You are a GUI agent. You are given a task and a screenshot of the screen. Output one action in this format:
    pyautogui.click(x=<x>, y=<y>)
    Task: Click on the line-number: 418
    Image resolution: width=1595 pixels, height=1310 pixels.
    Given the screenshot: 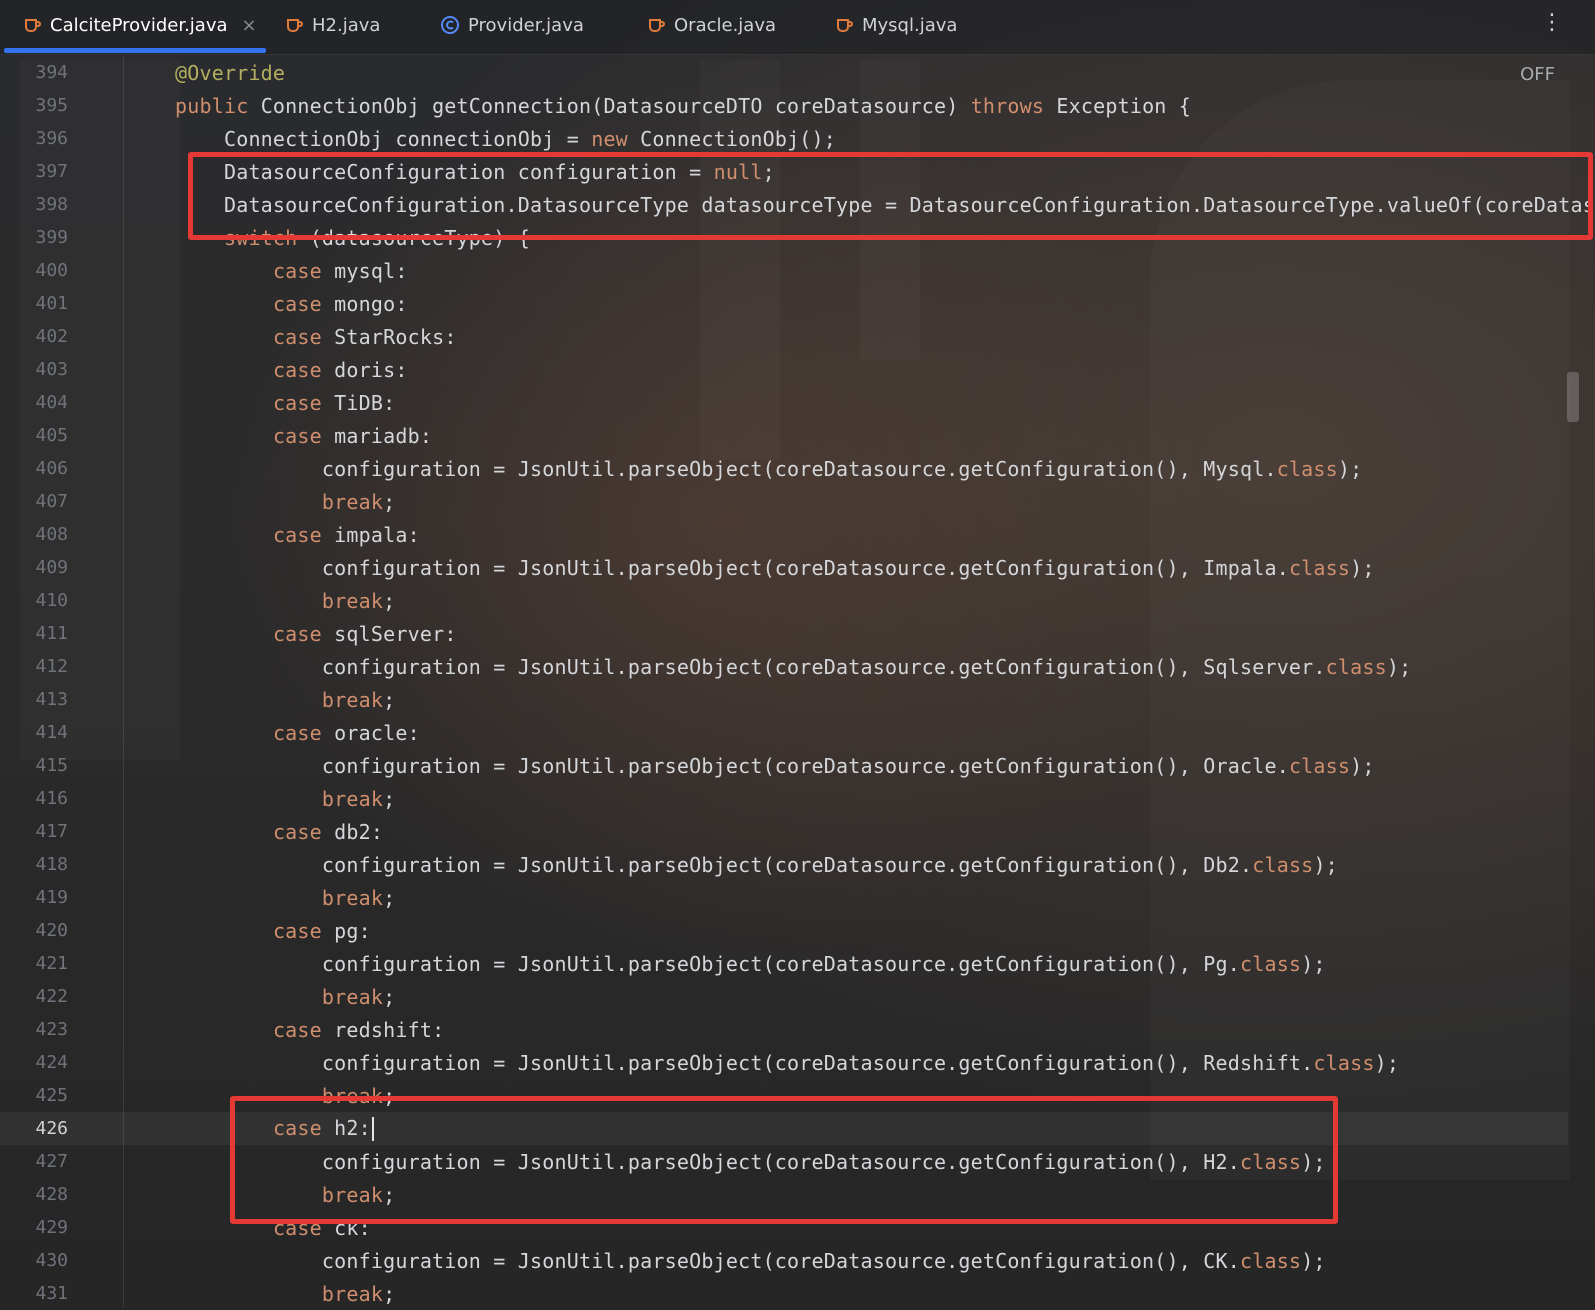 What is the action you would take?
    pyautogui.click(x=51, y=864)
    